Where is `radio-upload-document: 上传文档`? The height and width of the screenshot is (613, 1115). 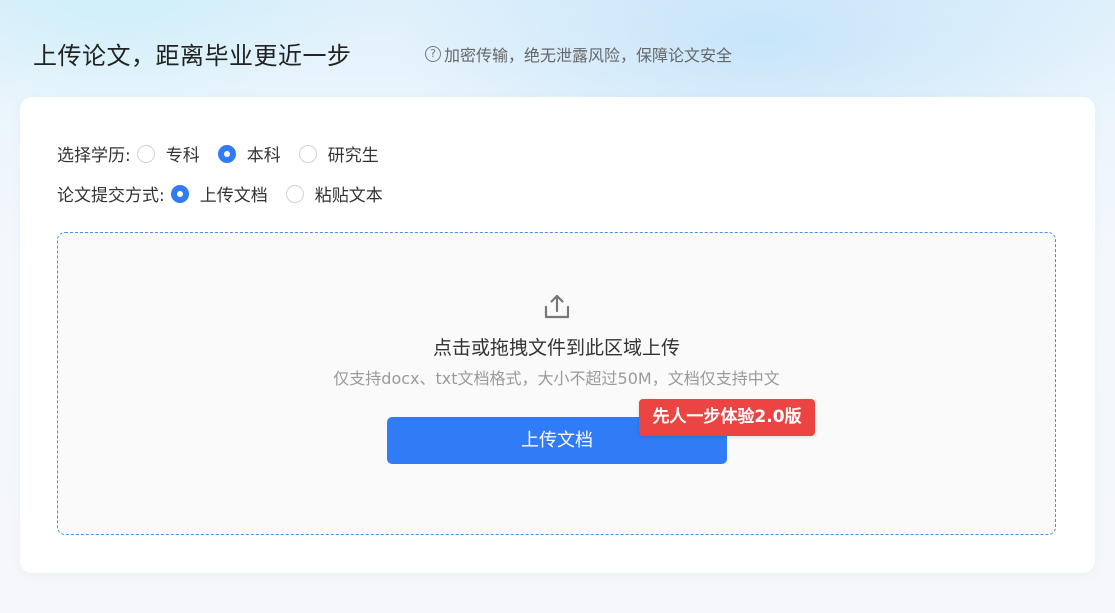
radio-upload-document: 上传文档 is located at coordinates (219, 193).